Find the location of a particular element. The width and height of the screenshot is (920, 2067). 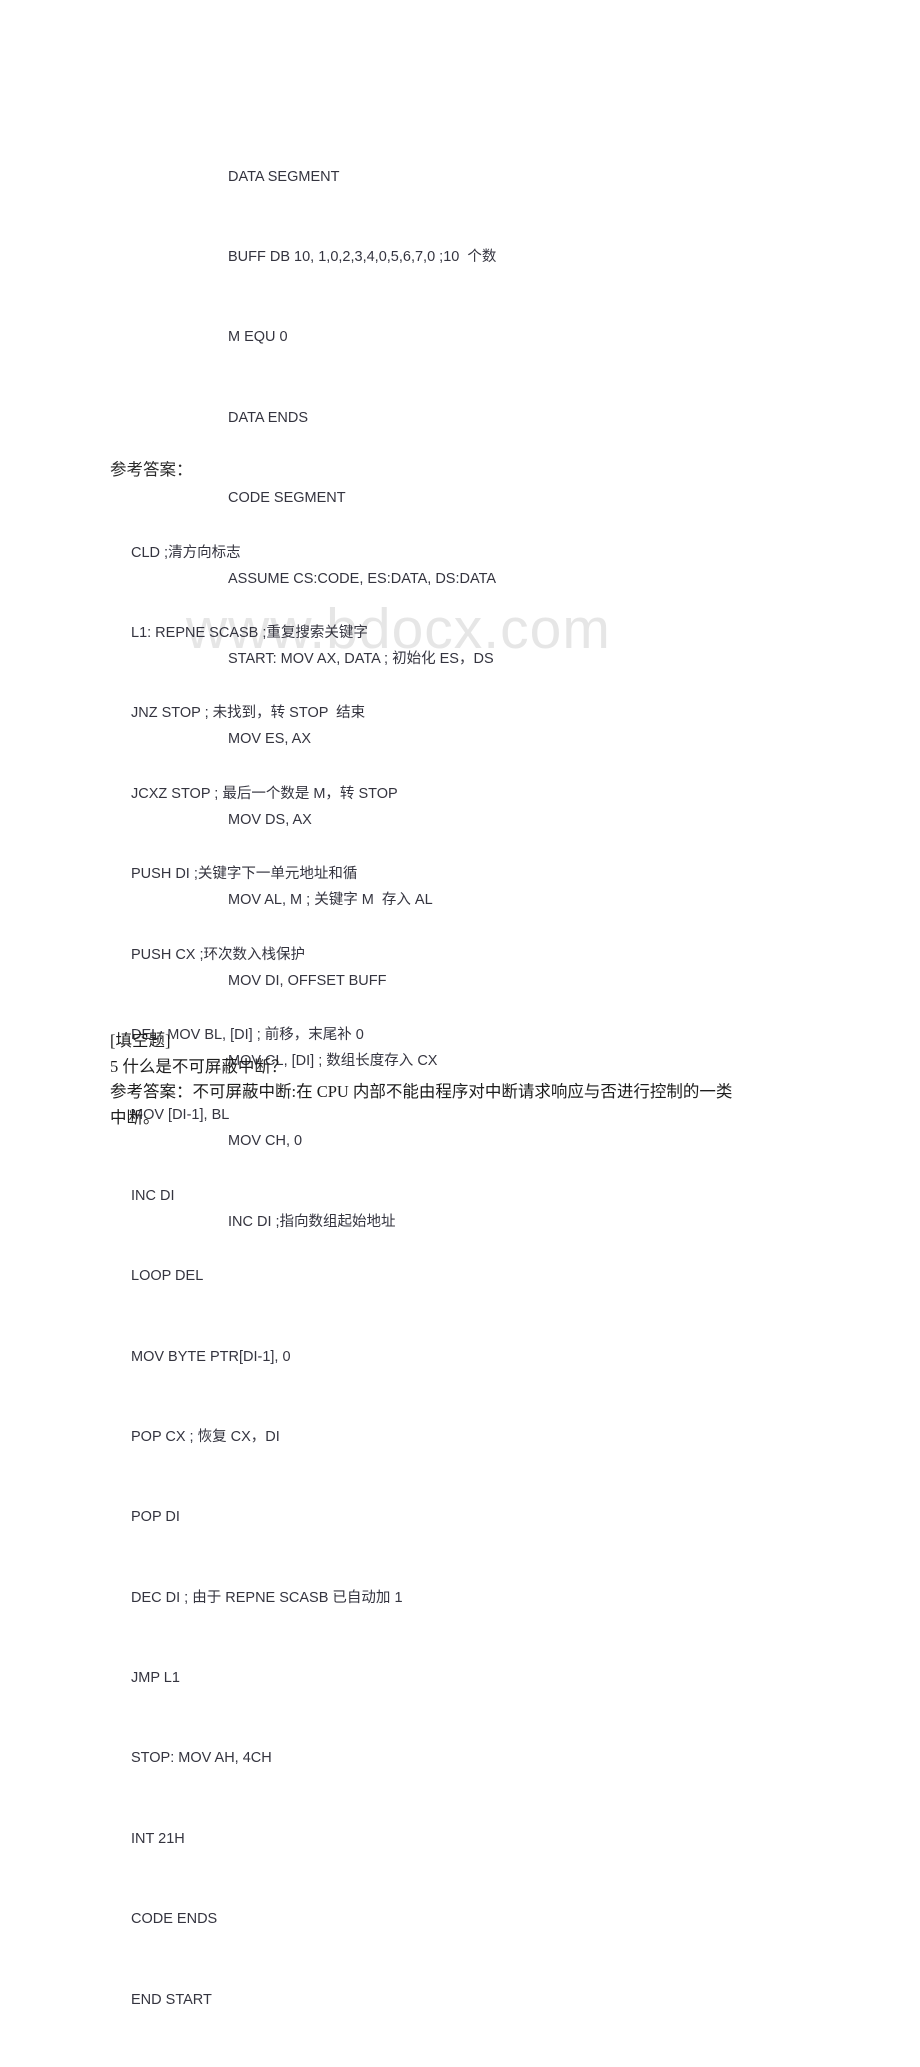

code-line: PUSH CX ;环次数入栈保护 is located at coordinates (218, 954).